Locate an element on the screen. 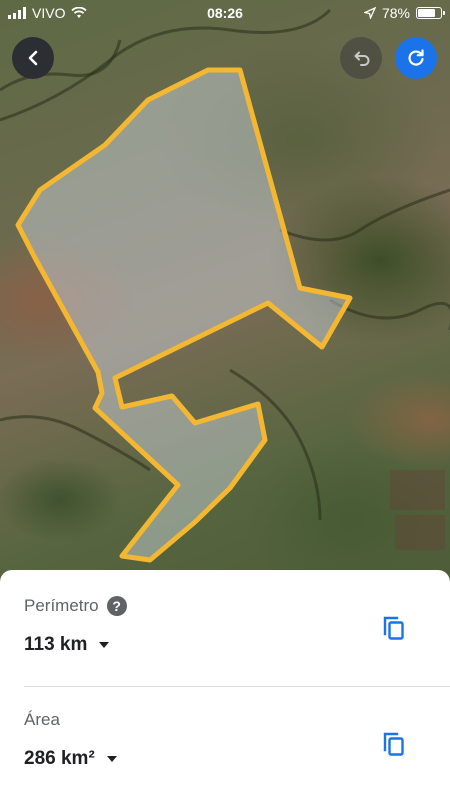 The height and width of the screenshot is (800, 450). refresh-button is located at coordinates (416, 58).